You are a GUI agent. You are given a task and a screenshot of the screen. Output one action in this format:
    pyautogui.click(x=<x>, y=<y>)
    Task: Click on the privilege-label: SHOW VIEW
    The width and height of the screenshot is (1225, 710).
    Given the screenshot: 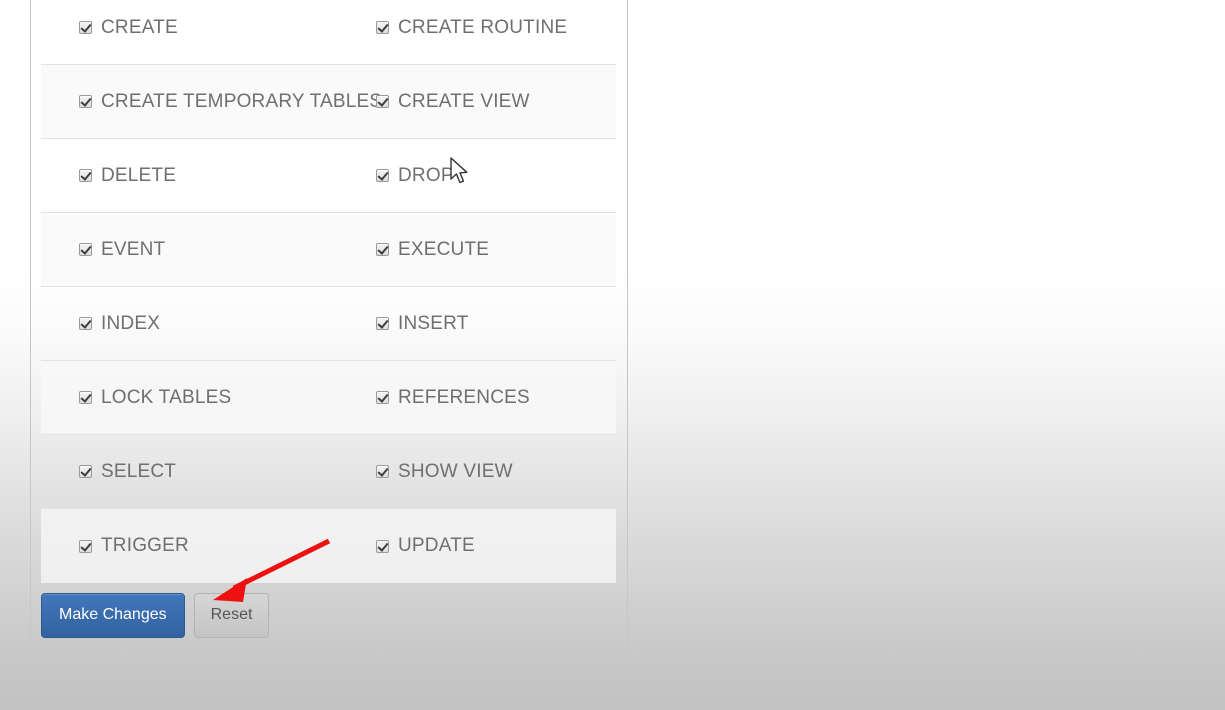 What is the action you would take?
    pyautogui.click(x=455, y=471)
    